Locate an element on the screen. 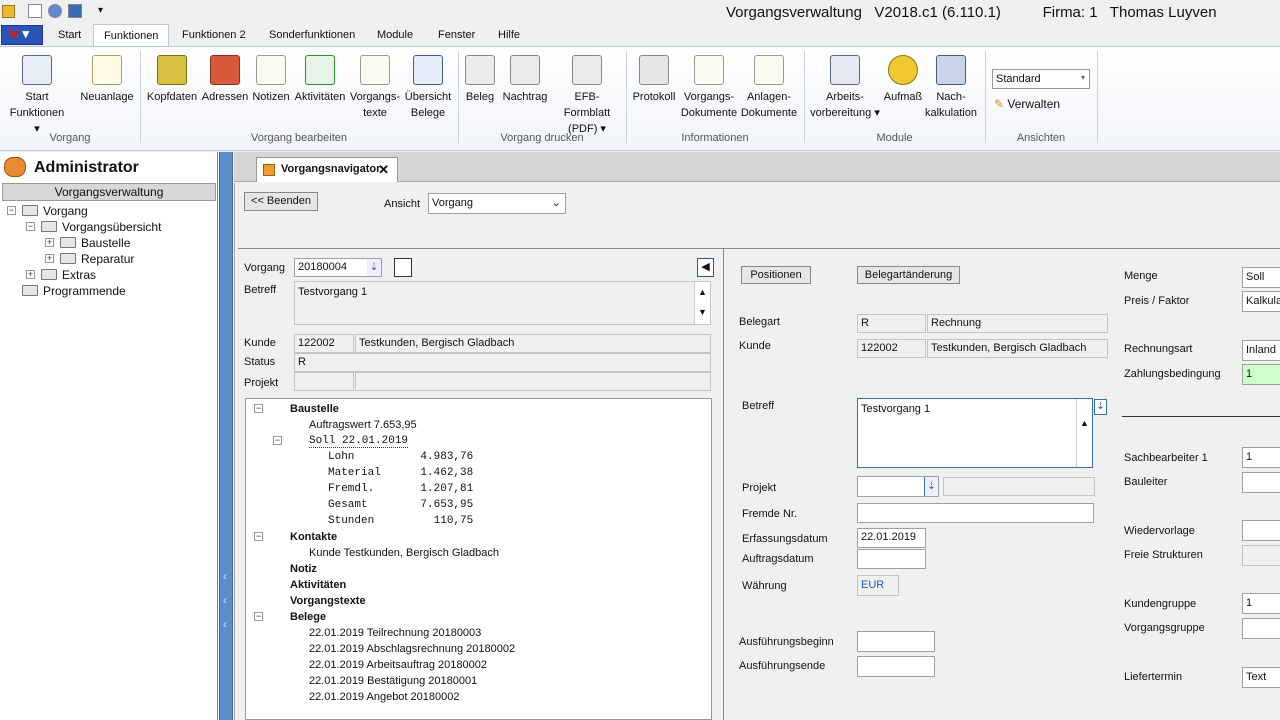  collapse-arrows-icon: ‹ ‹ ‹ is located at coordinates (225, 600).